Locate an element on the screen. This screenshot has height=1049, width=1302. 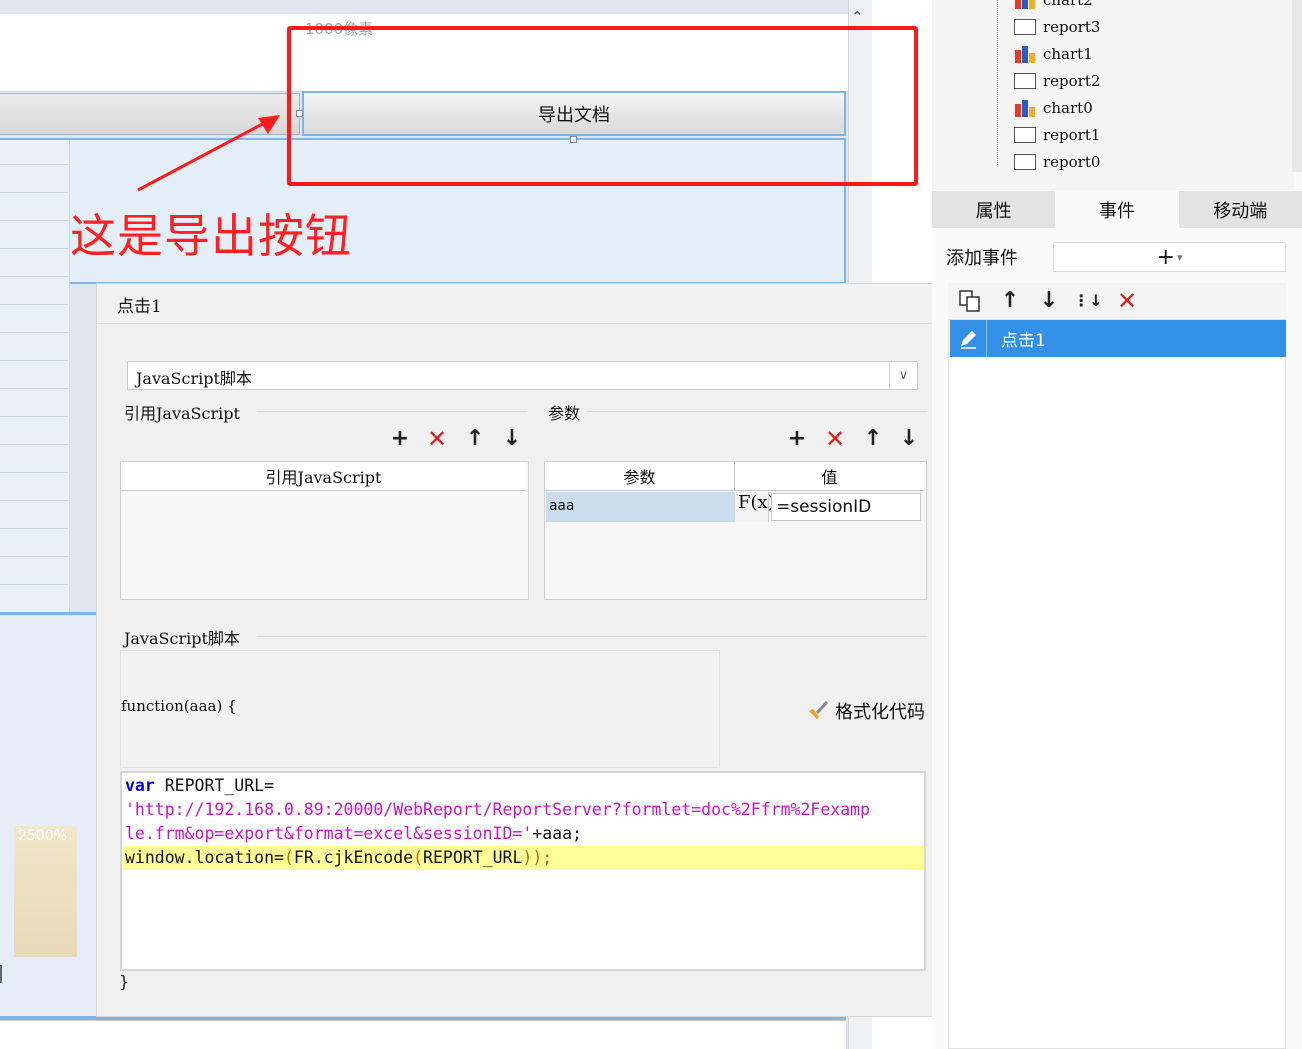
param-name-cell: aaa is located at coordinates (640, 507).